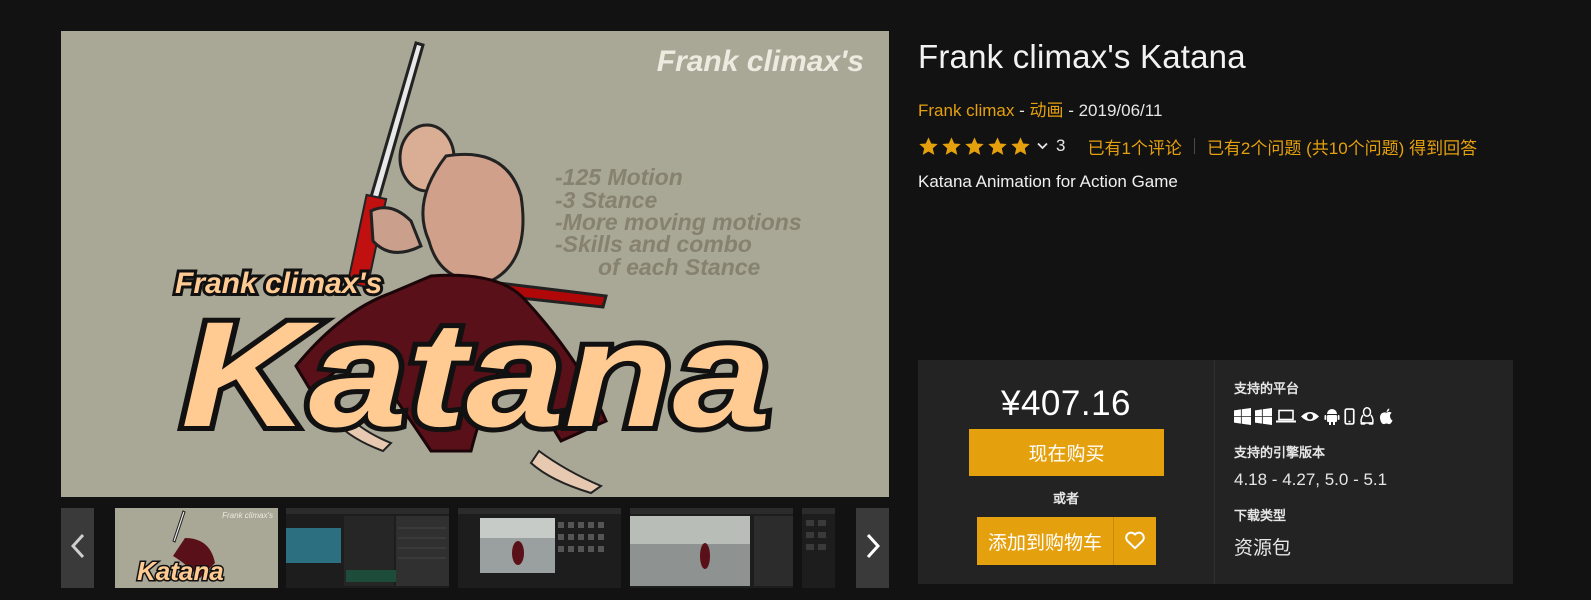 Image resolution: width=1591 pixels, height=600 pixels. Describe the element at coordinates (1048, 181) in the screenshot. I see `product-description: Katana Animation for Action Game` at that location.